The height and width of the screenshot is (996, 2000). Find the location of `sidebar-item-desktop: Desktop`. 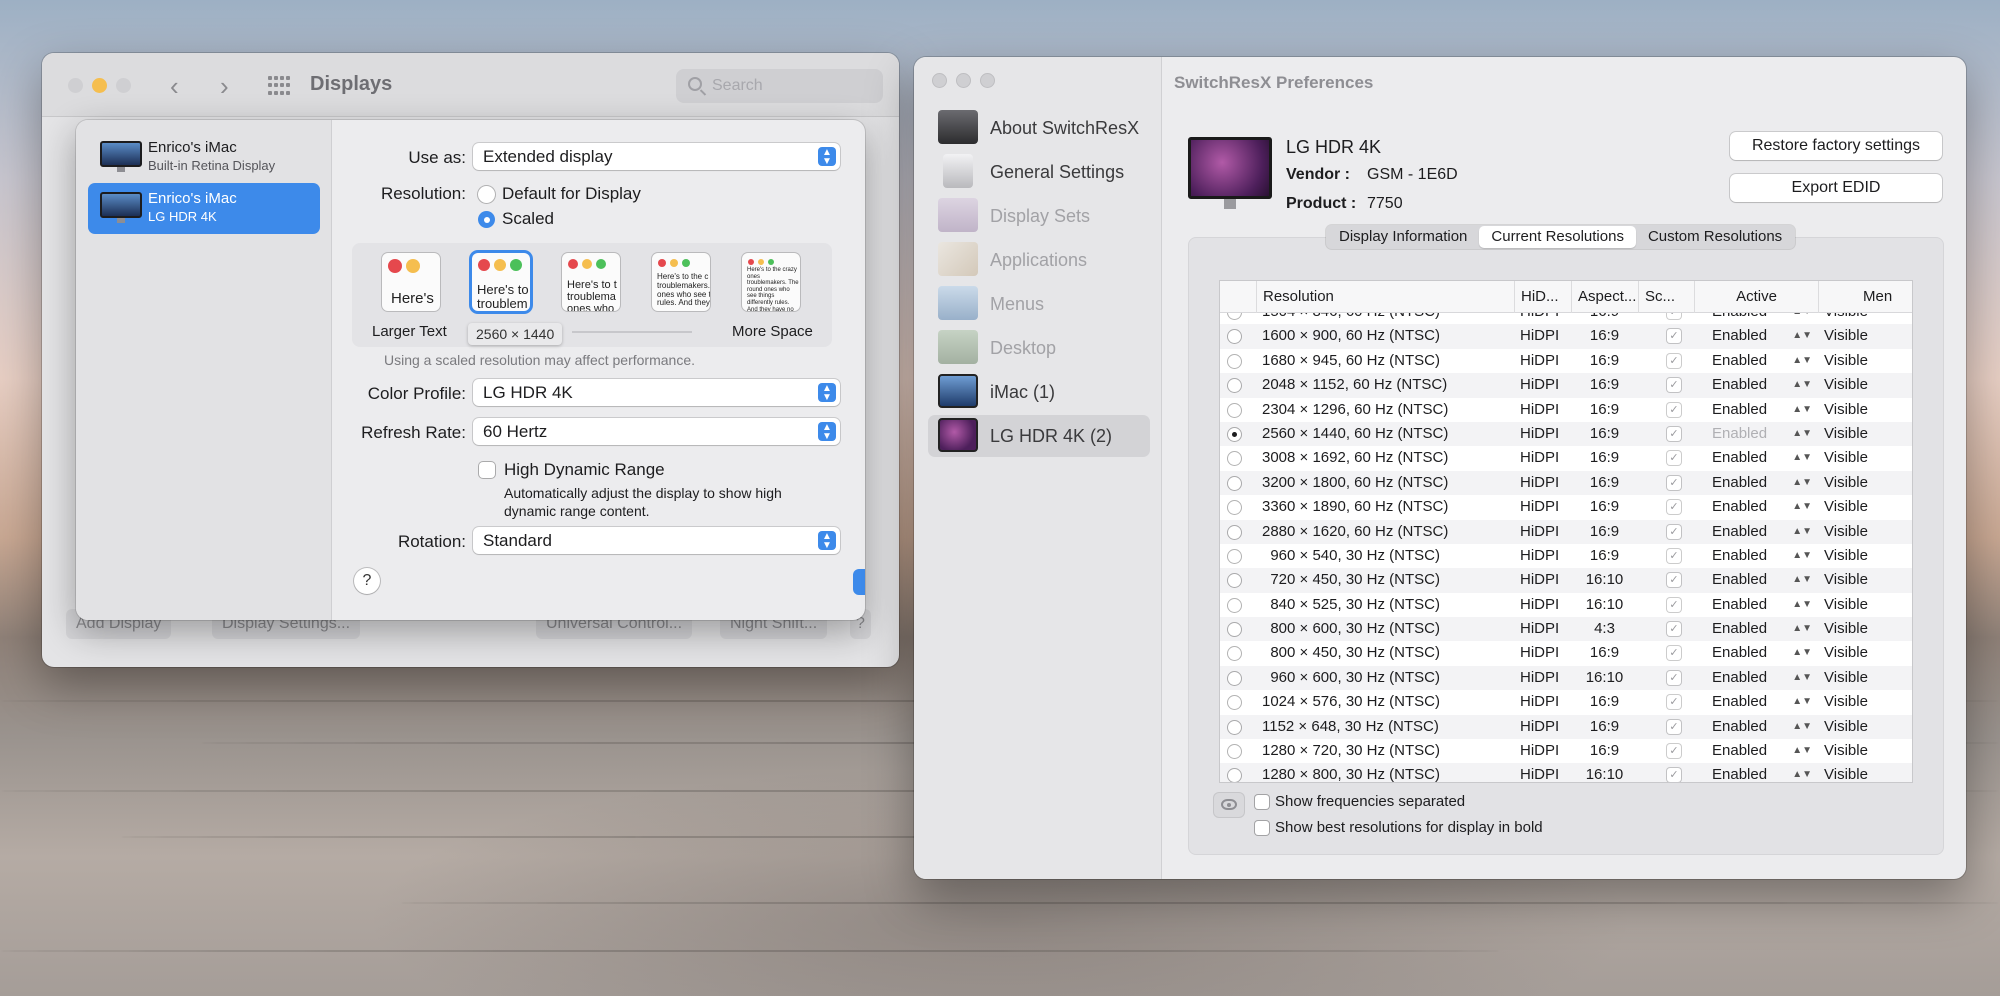

sidebar-item-desktop: Desktop is located at coordinates (1039, 348).